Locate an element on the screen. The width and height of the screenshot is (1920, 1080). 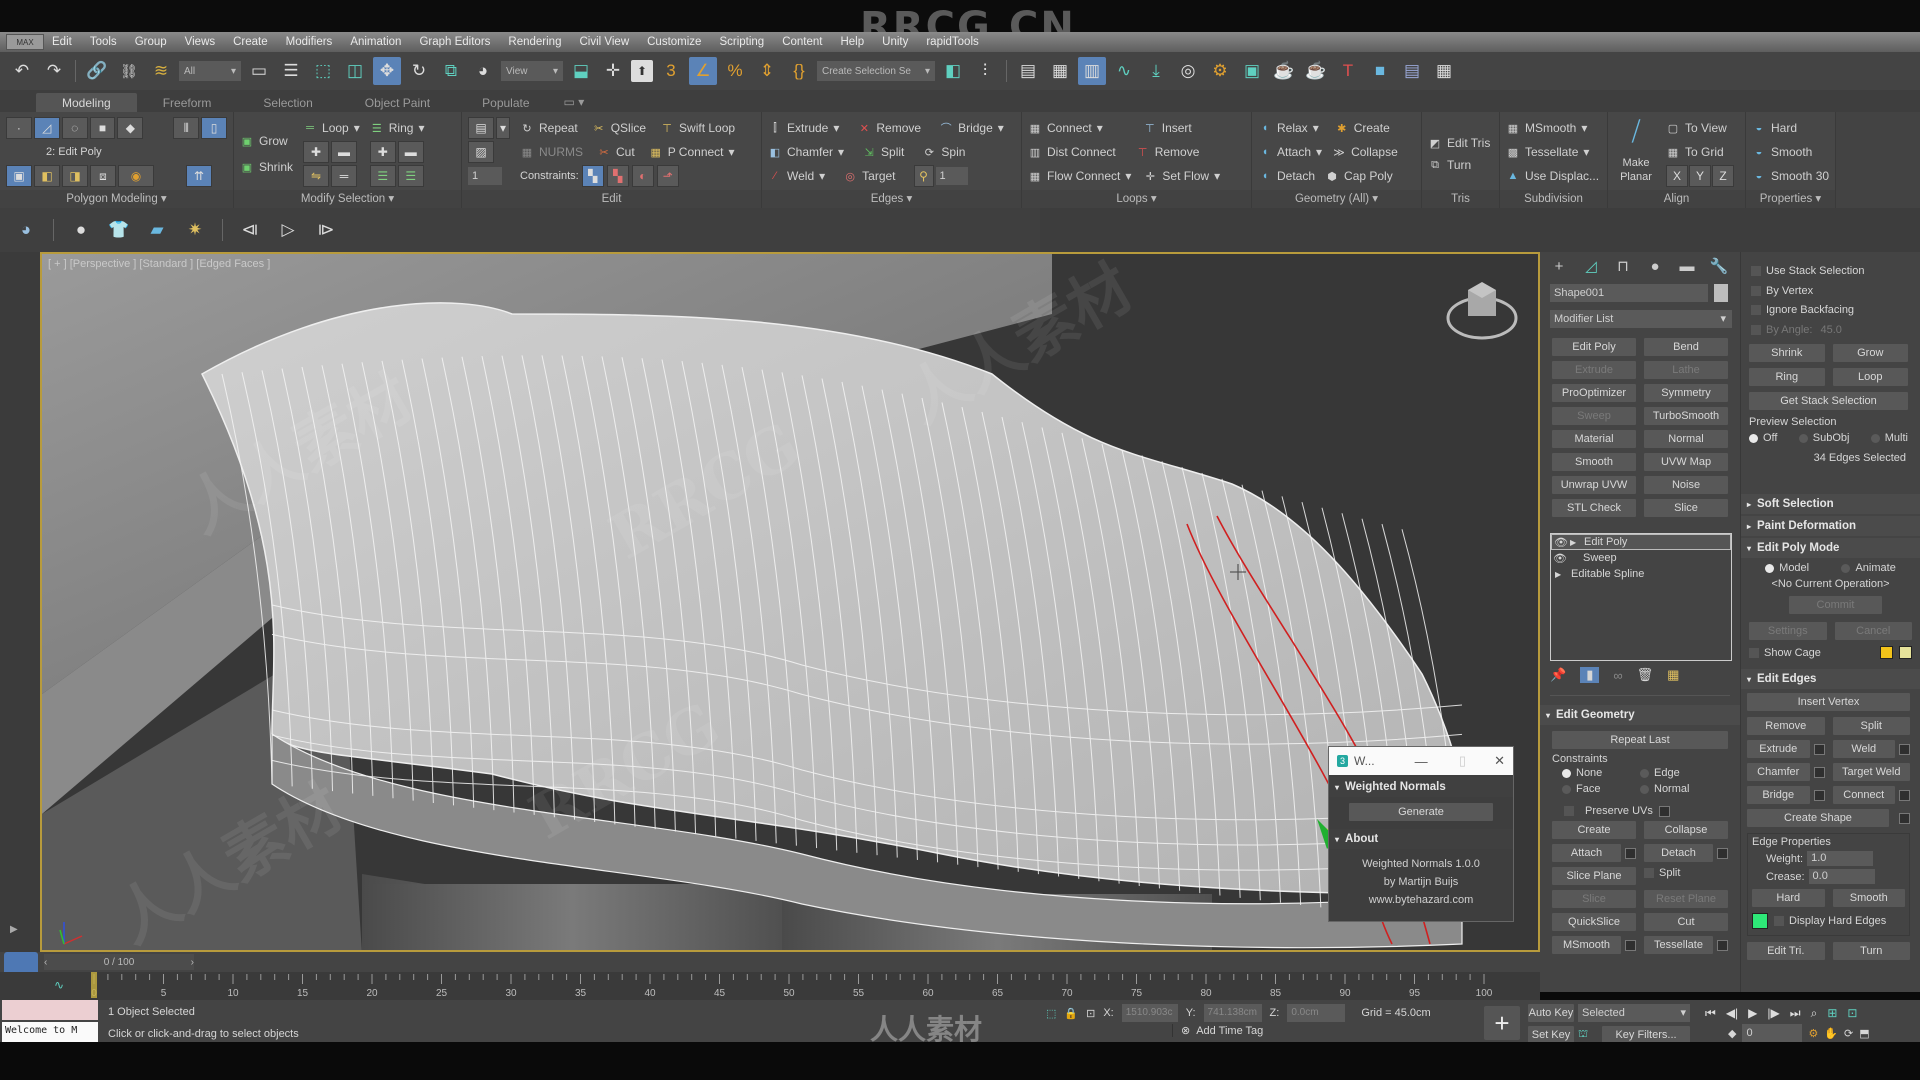
named-selection-dropdown: Create Selection Se ▾ is located at coordinates (876, 71).